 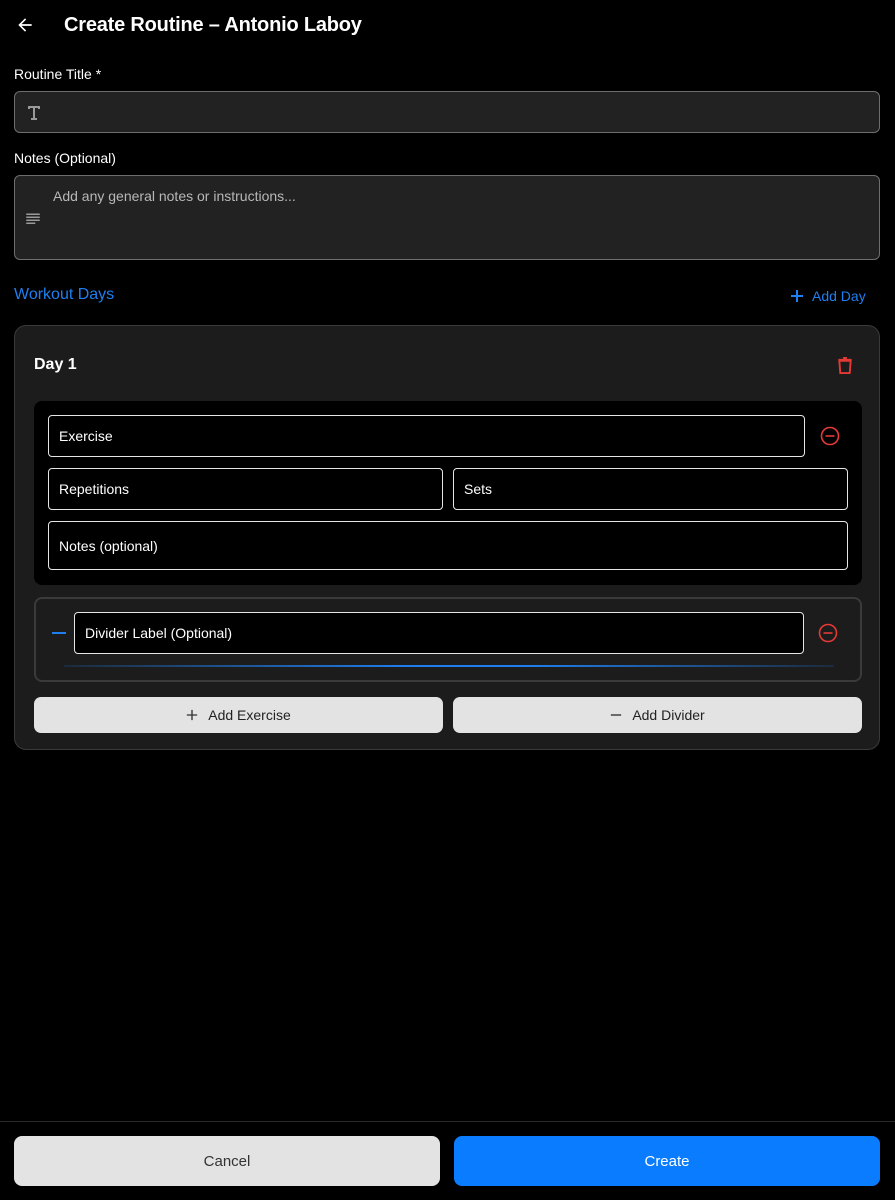 I want to click on routine-title-label: Routine Title *, so click(x=58, y=74).